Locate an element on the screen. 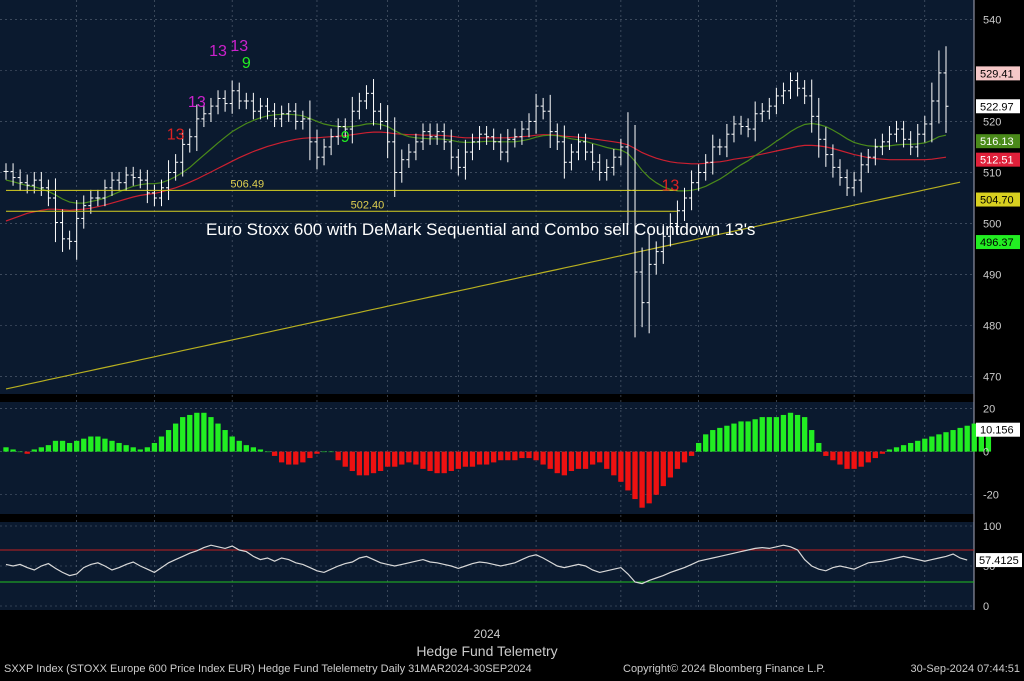  price-tag-label: 529.41 is located at coordinates (997, 74).